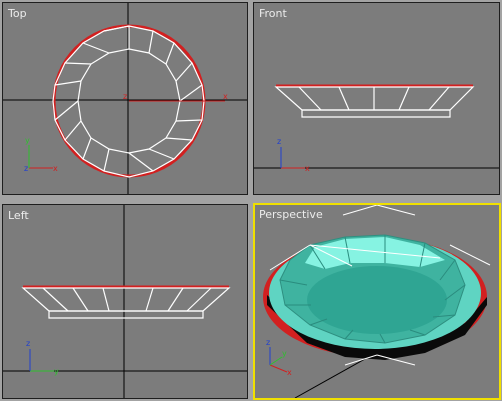 Image resolution: width=502 pixels, height=401 pixels. Describe the element at coordinates (293, 155) in the screenshot. I see `axis-tripod-icon: x z` at that location.